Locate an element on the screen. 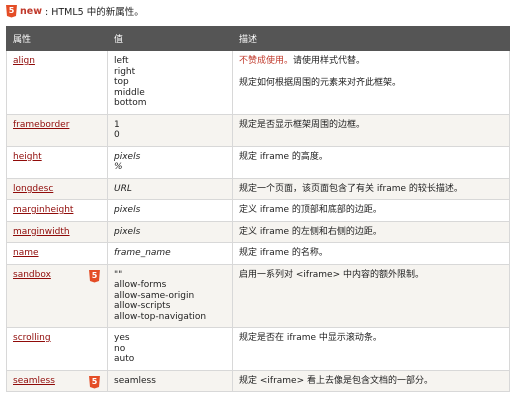  description-body: 规定 iframe 的名称。 is located at coordinates (283, 253).